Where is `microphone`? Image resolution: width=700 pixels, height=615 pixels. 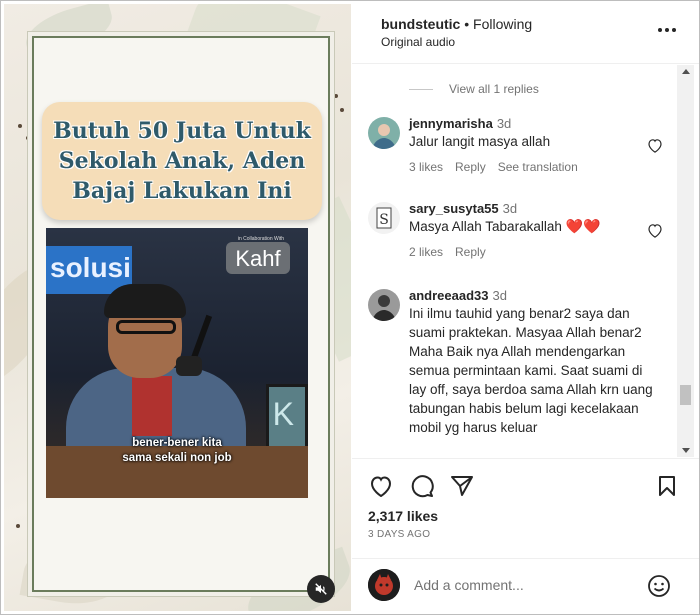
microphone is located at coordinates (189, 366).